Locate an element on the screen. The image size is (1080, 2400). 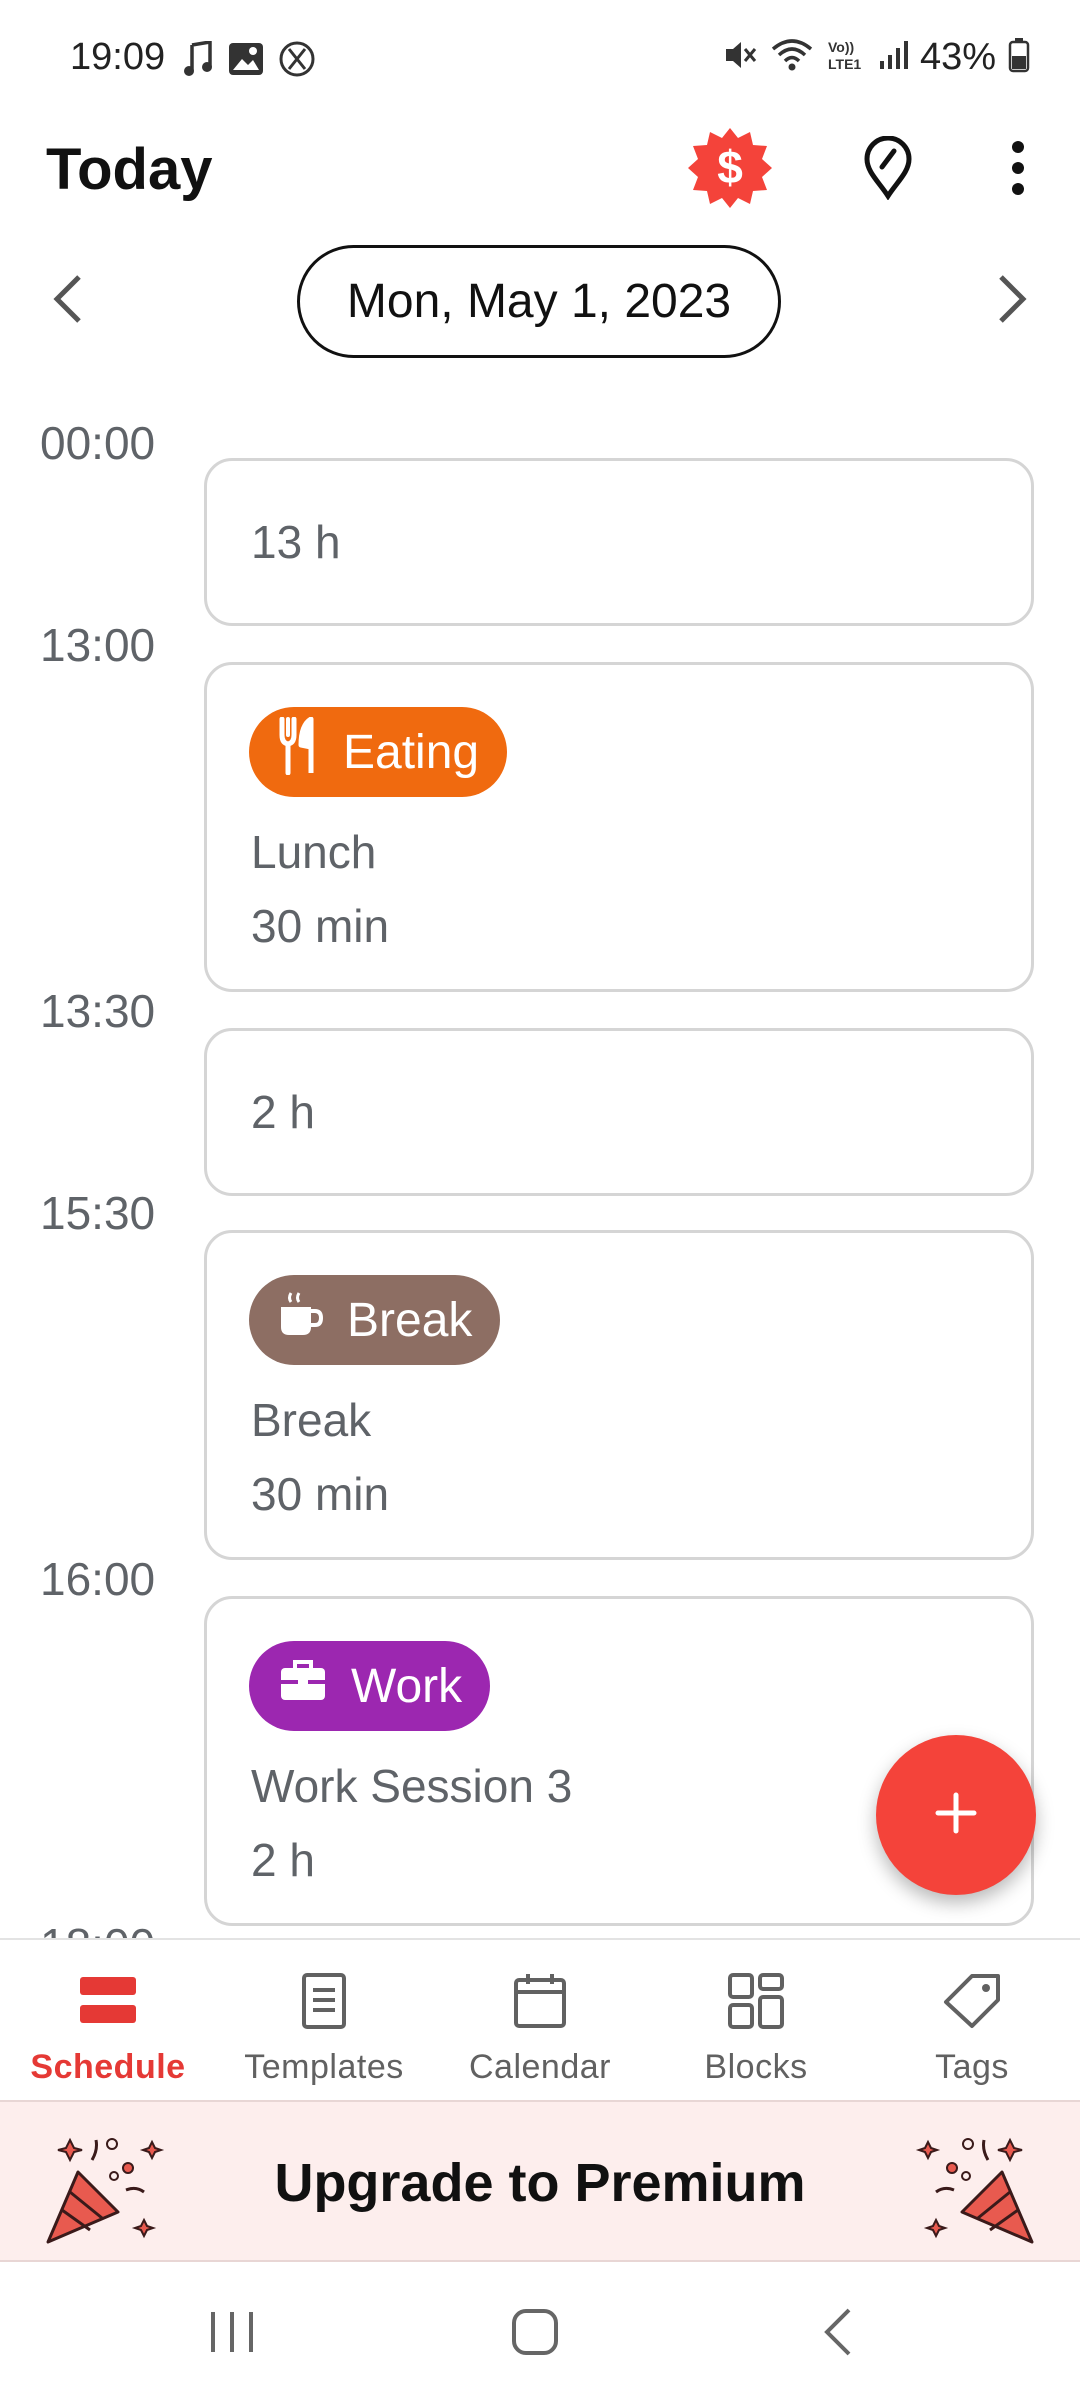
status-time: 19:09 is located at coordinates (118, 57).